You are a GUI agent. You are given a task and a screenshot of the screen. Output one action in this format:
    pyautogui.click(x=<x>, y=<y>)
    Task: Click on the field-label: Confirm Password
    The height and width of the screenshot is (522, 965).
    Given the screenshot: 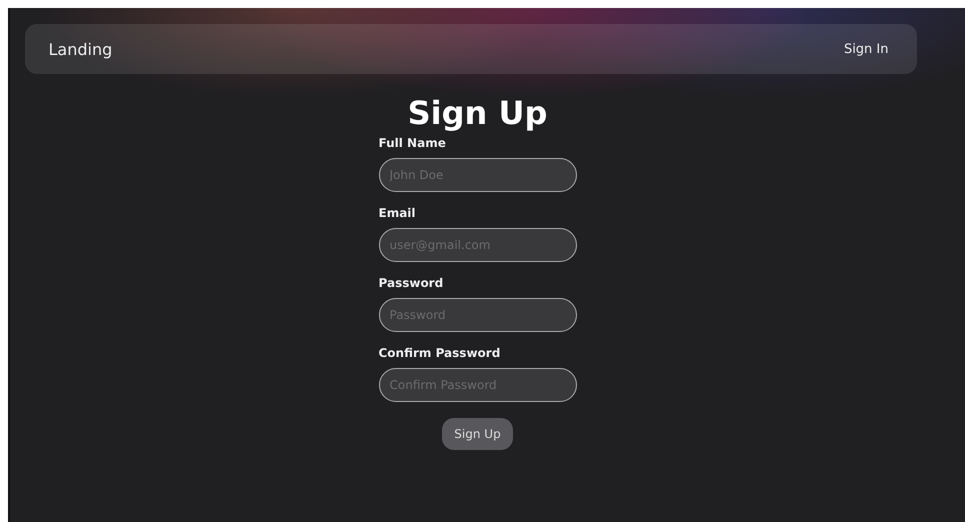 What is the action you would take?
    pyautogui.click(x=440, y=353)
    